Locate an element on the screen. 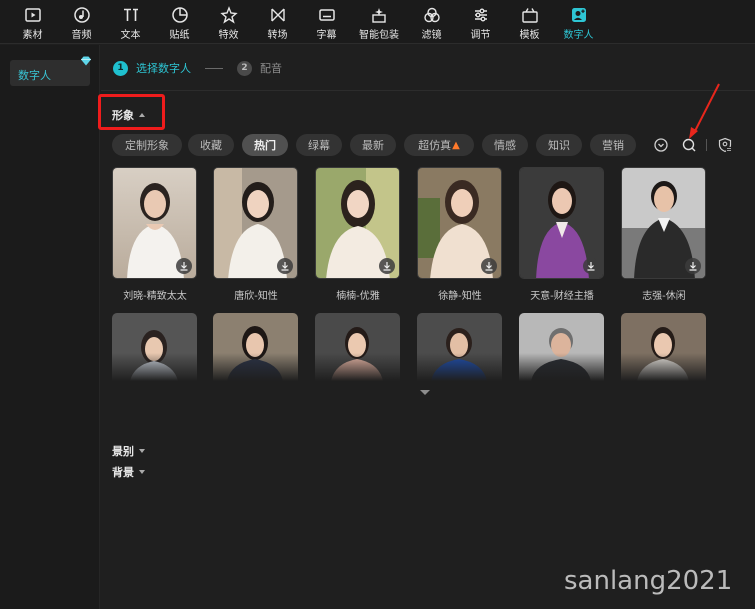 This screenshot has height=609, width=755. chip-label: 营销 is located at coordinates (613, 145).